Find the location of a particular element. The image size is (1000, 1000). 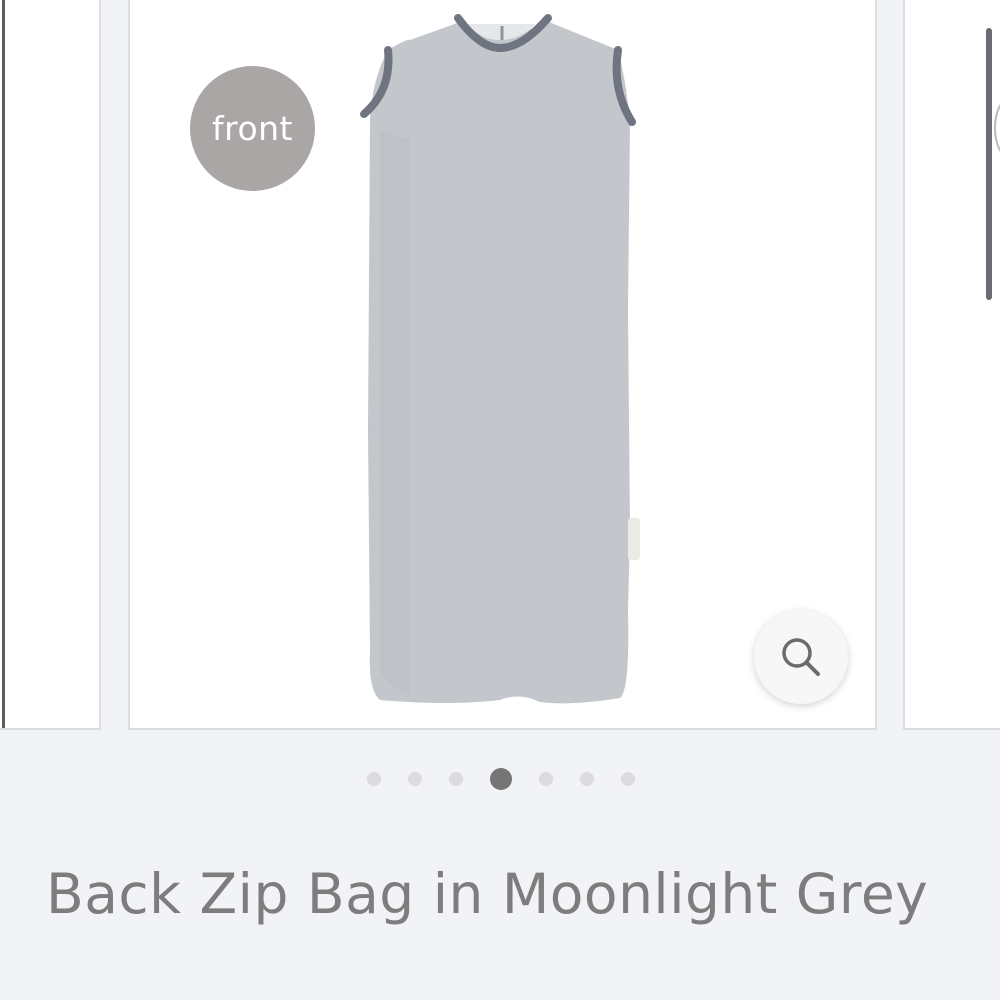

zoom-button is located at coordinates (801, 657).